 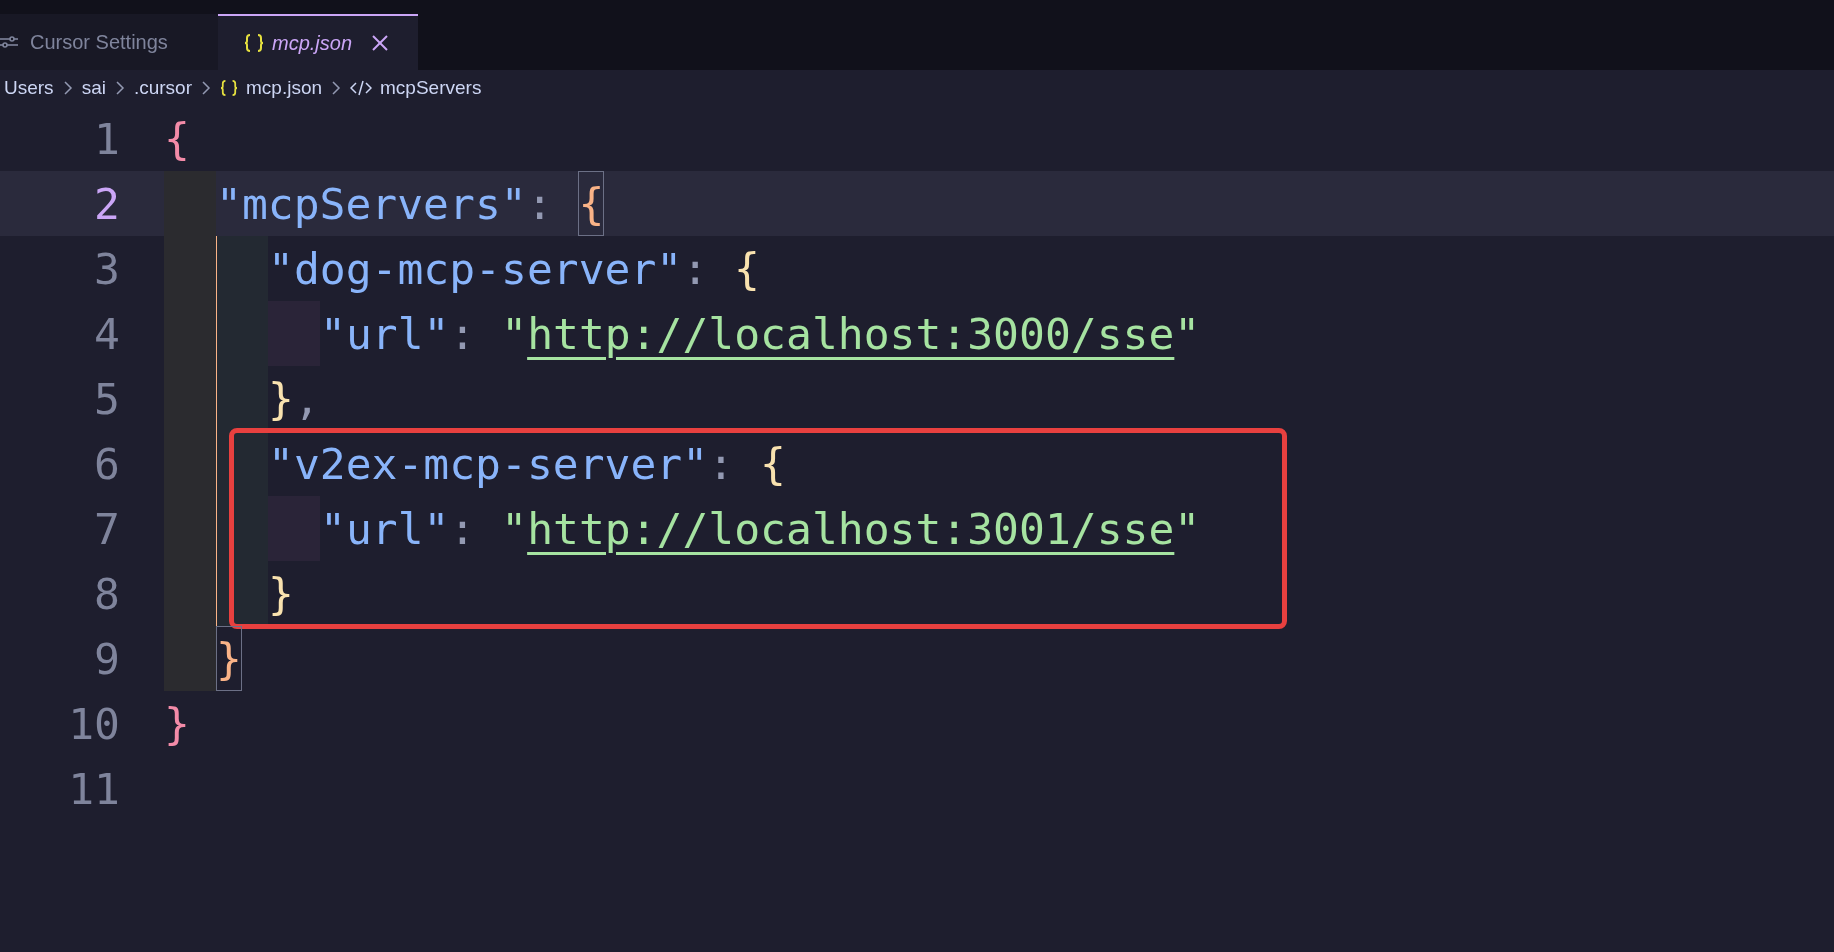 I want to click on line-number: 7, so click(x=106, y=528).